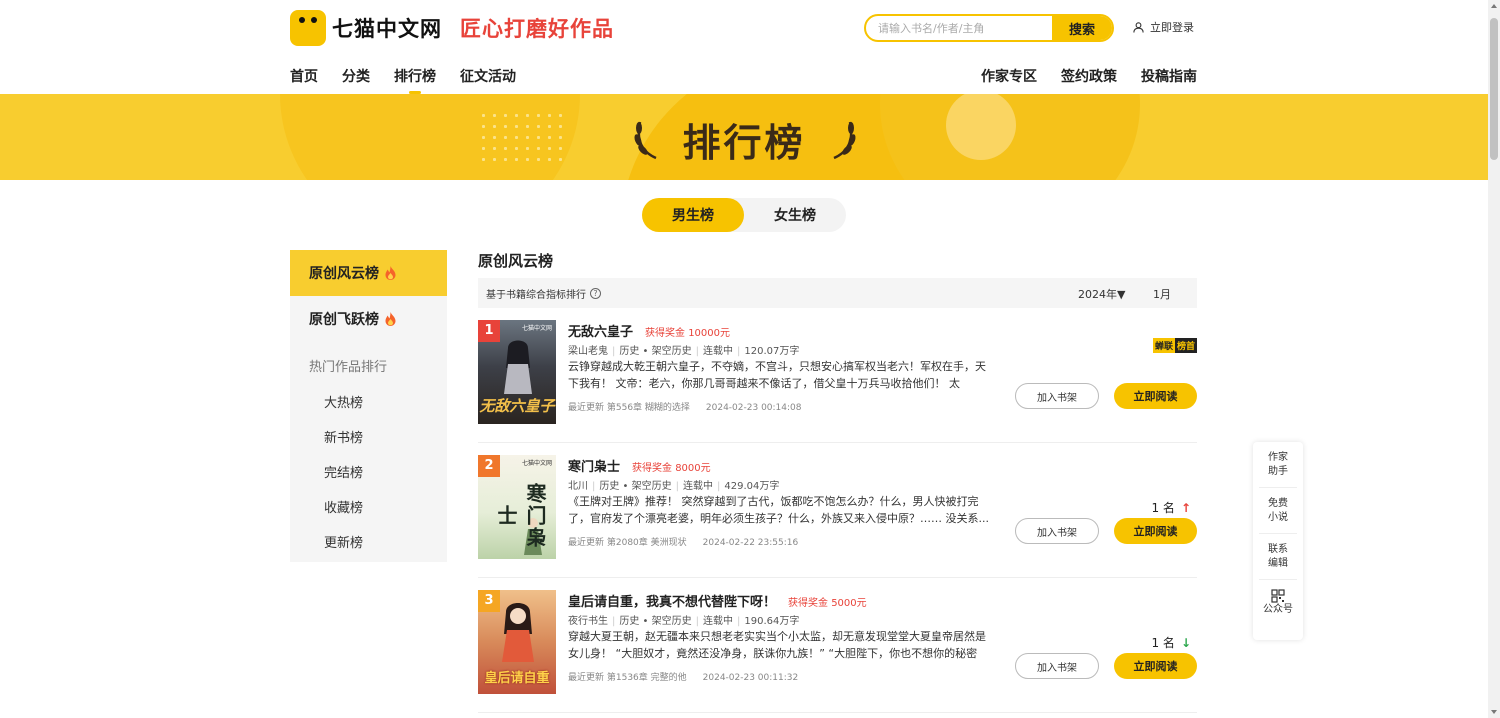 The image size is (1500, 718). I want to click on sidebar-item-favorites: 收藏榜, so click(368, 506).